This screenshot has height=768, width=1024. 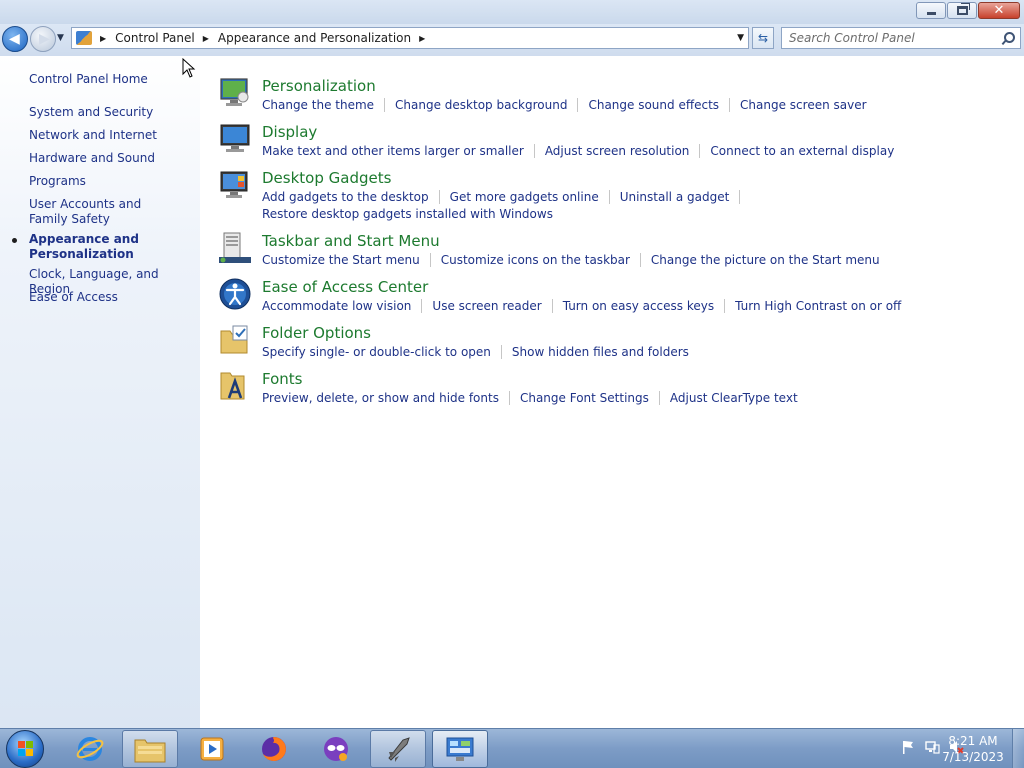 What do you see at coordinates (763, 38) in the screenshot?
I see `refresh-button: ⇆` at bounding box center [763, 38].